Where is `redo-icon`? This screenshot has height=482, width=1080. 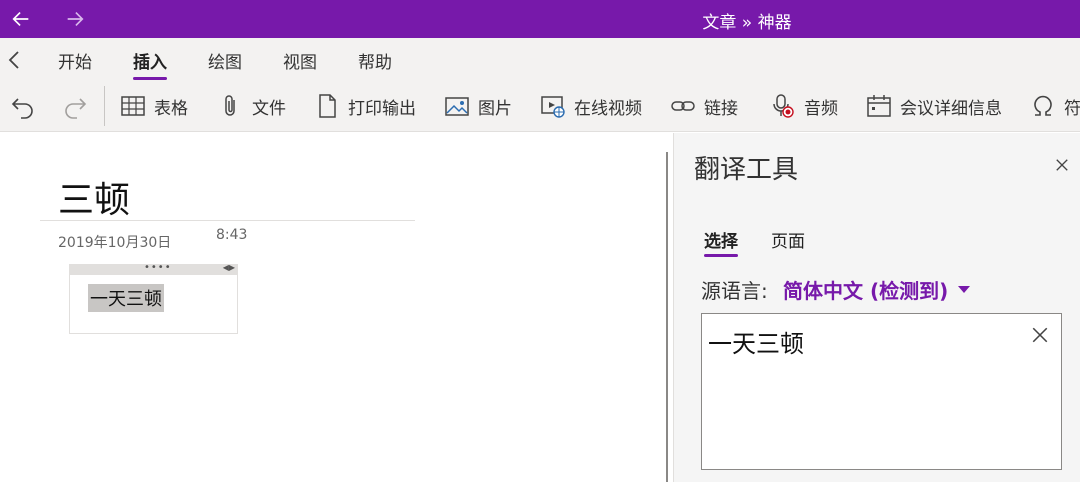 redo-icon is located at coordinates (76, 108).